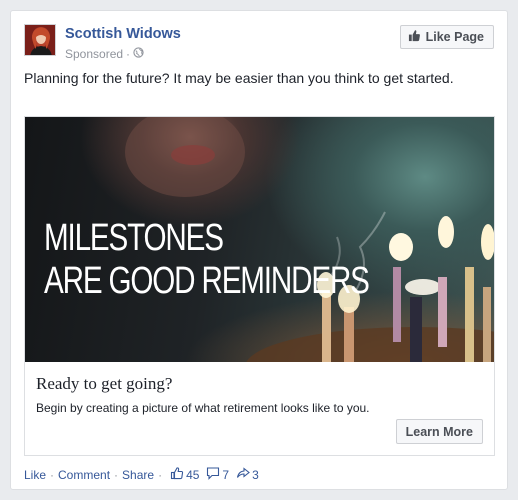 The width and height of the screenshot is (518, 500). I want to click on comments-count-value: 7, so click(226, 474).